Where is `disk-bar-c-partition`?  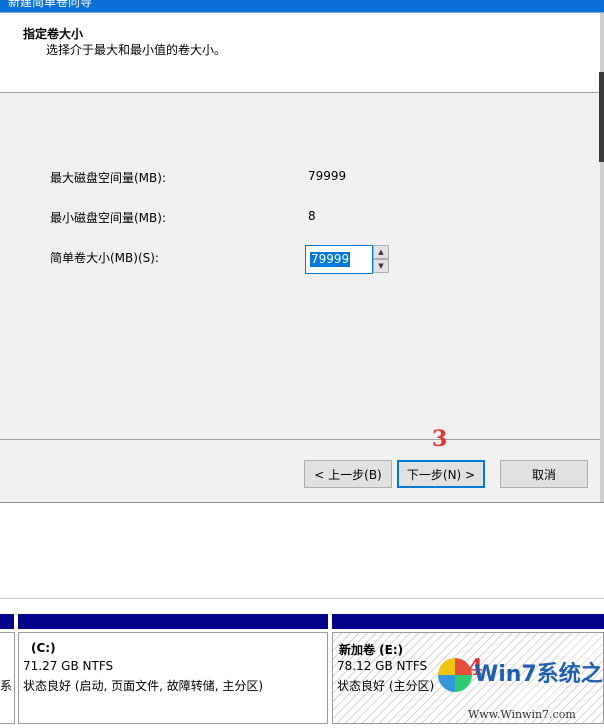
disk-bar-c-partition is located at coordinates (173, 621).